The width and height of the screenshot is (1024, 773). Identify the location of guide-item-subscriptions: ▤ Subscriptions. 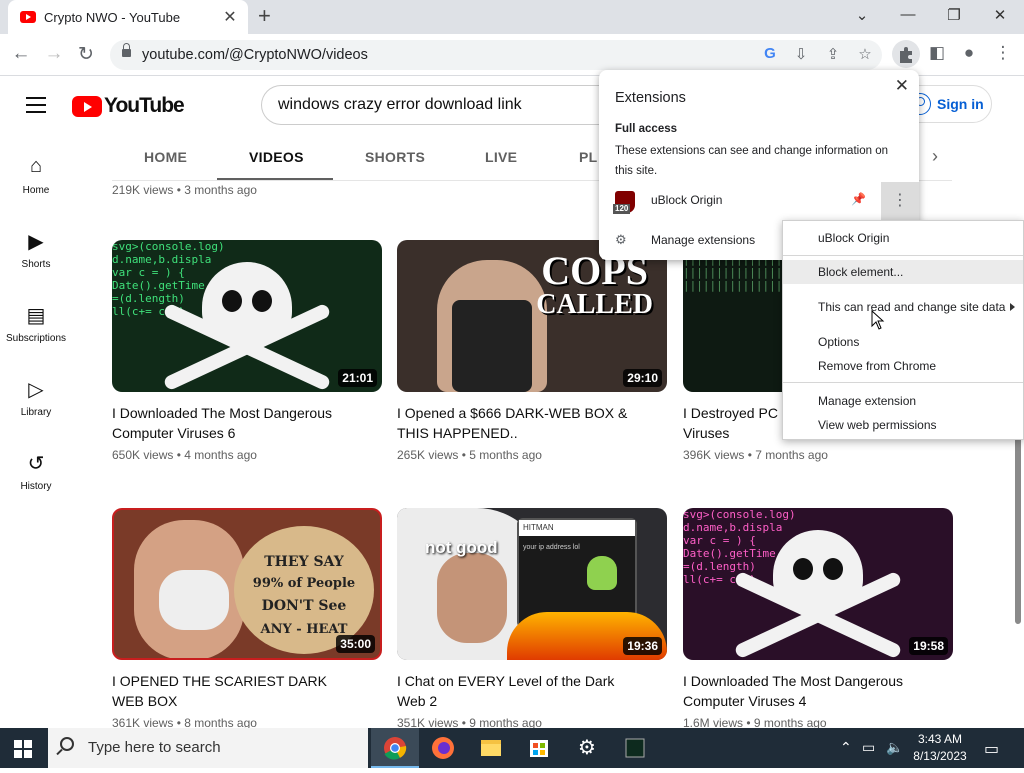
(36, 323).